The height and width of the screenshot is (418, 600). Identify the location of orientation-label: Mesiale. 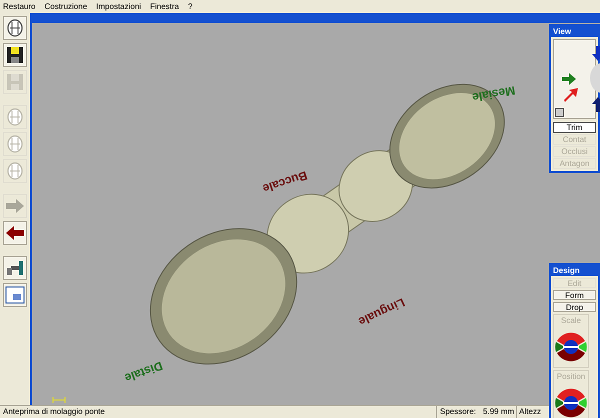
(493, 94).